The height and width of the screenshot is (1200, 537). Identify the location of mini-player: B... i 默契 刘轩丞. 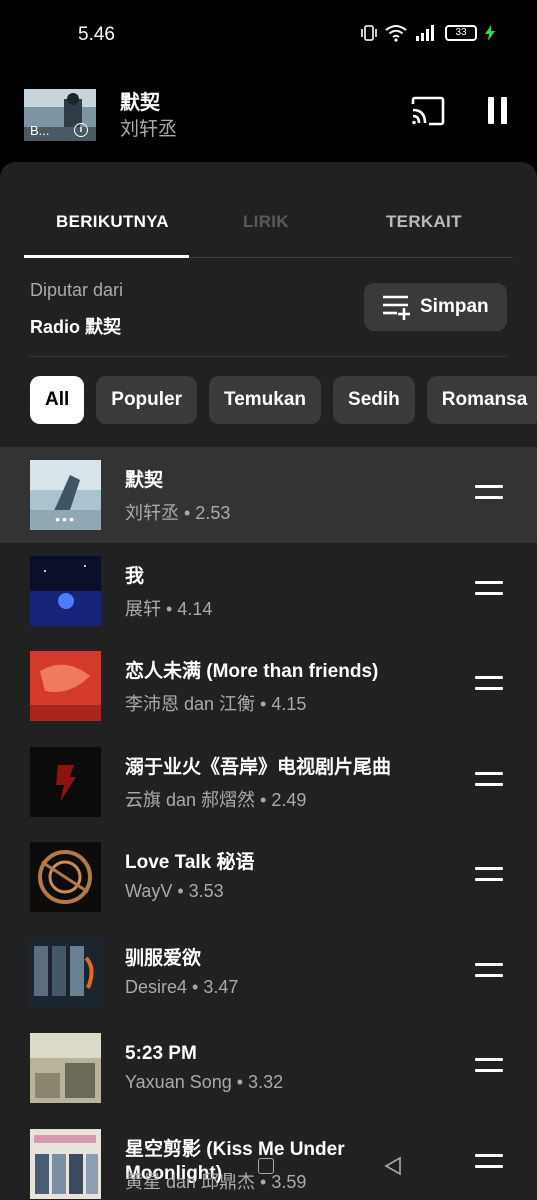
(268, 115).